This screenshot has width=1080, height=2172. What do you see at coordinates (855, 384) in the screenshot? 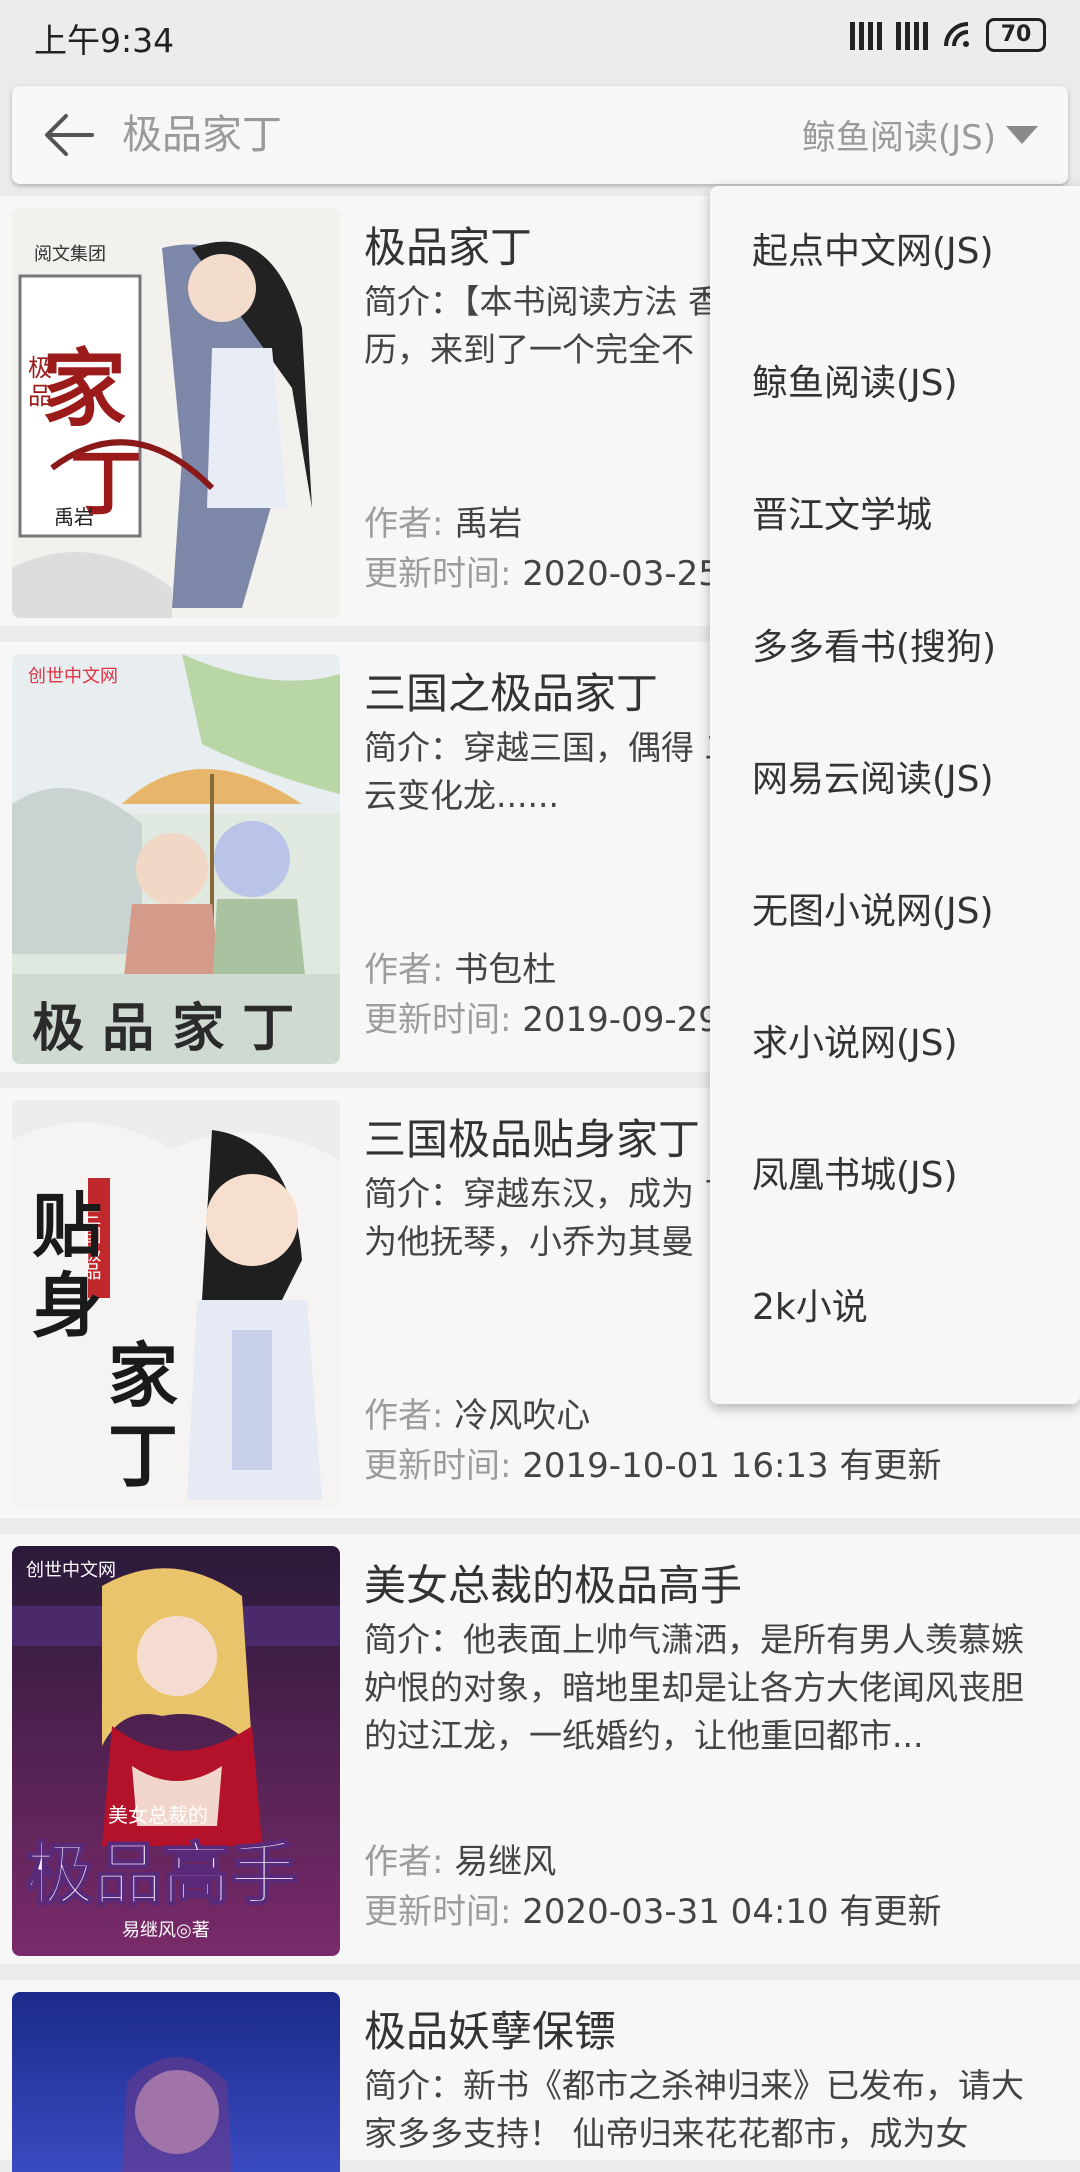
I see `dropdown-option: 鲸鱼阅读(JS)` at bounding box center [855, 384].